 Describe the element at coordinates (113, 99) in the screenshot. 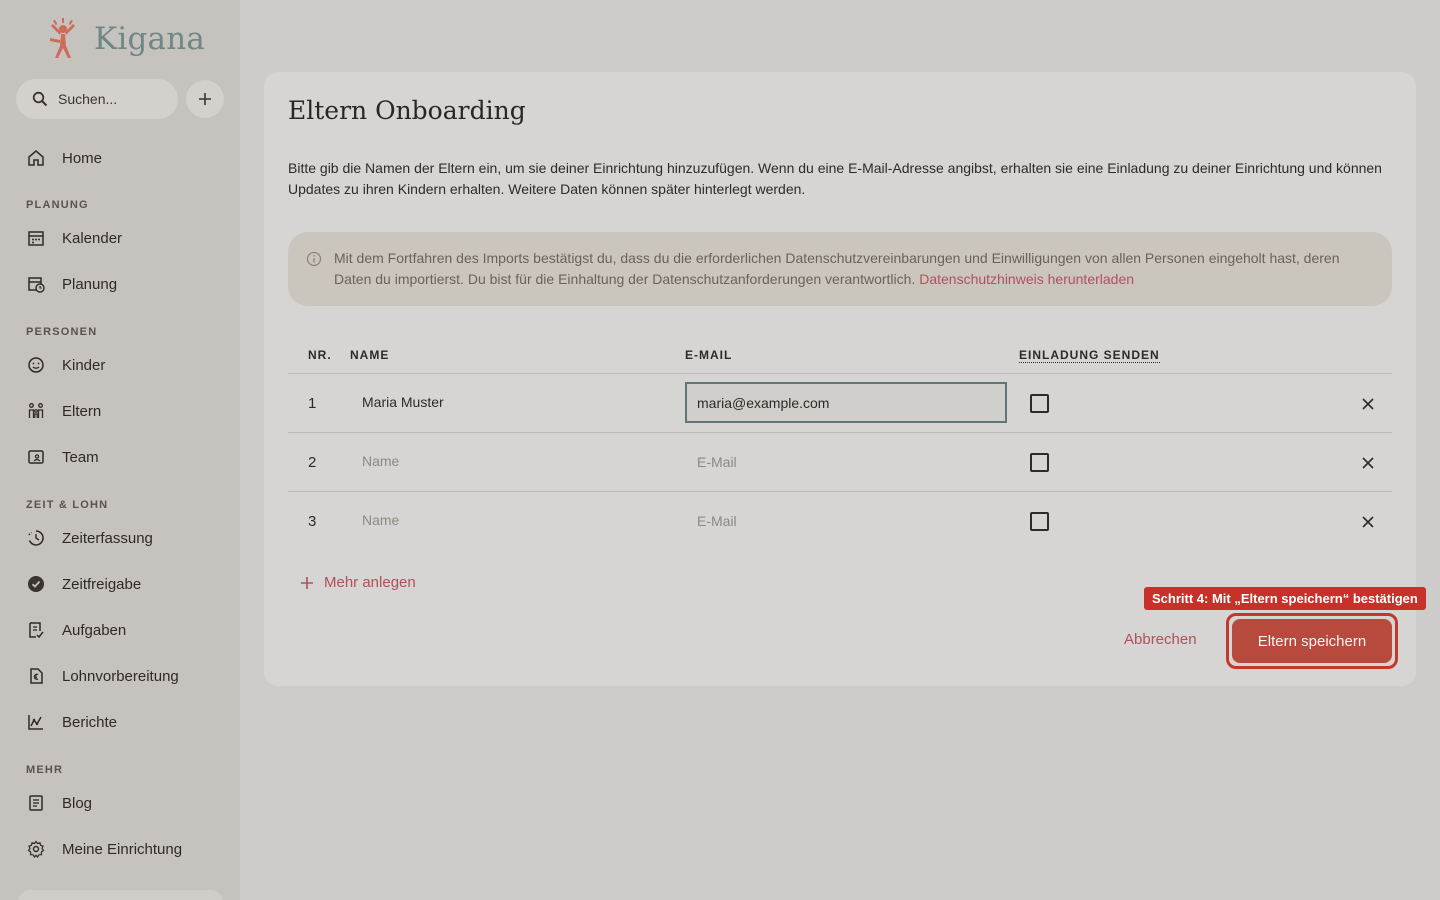

I see `search-input` at that location.